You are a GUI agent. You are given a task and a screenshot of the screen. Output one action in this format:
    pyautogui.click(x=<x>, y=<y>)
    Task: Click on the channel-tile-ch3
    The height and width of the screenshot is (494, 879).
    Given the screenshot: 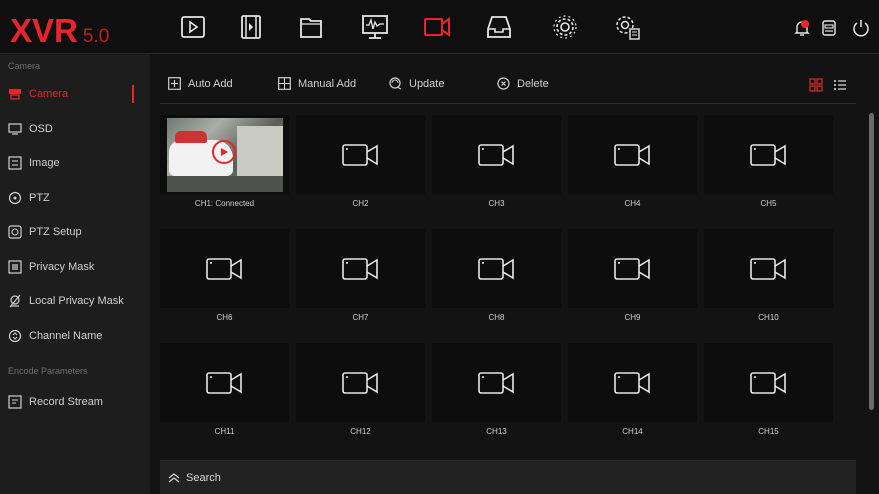 What is the action you would take?
    pyautogui.click(x=496, y=154)
    